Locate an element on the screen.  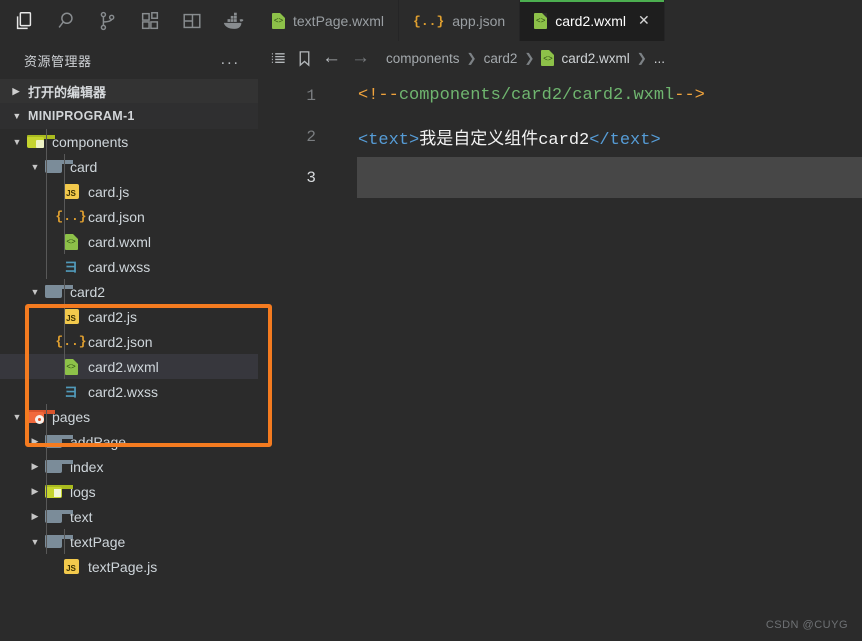
tree-item-textPage-js: ▶JS textPage.js is located at coordinates (129, 566).